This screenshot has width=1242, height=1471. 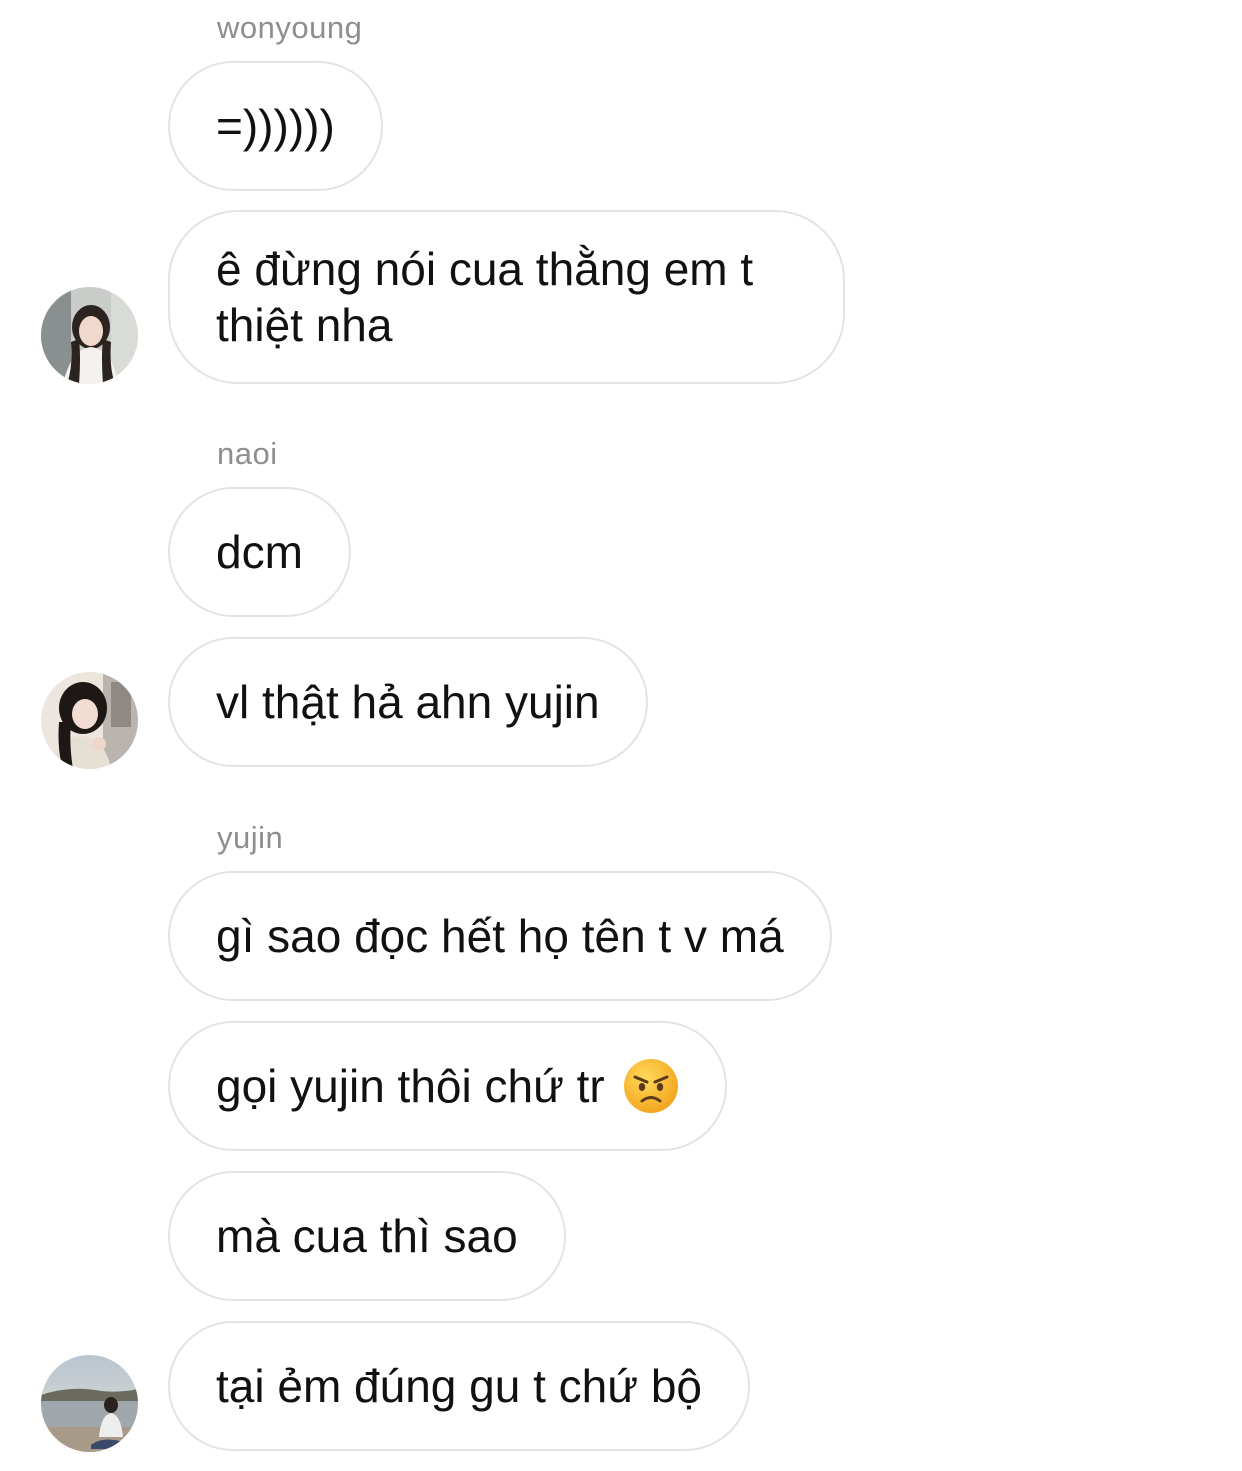 I want to click on message-text: =)))))), so click(x=275, y=126).